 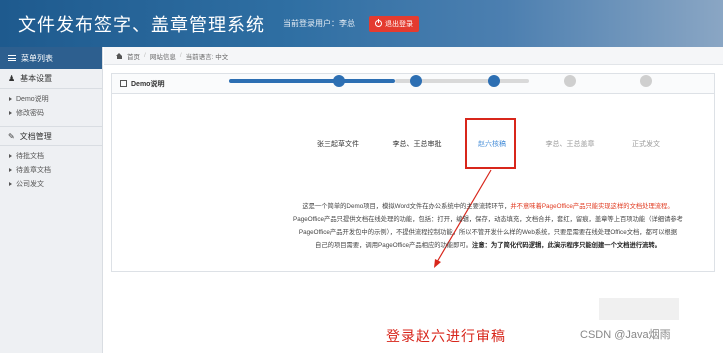 What do you see at coordinates (639, 309) in the screenshot?
I see `blank-area` at bounding box center [639, 309].